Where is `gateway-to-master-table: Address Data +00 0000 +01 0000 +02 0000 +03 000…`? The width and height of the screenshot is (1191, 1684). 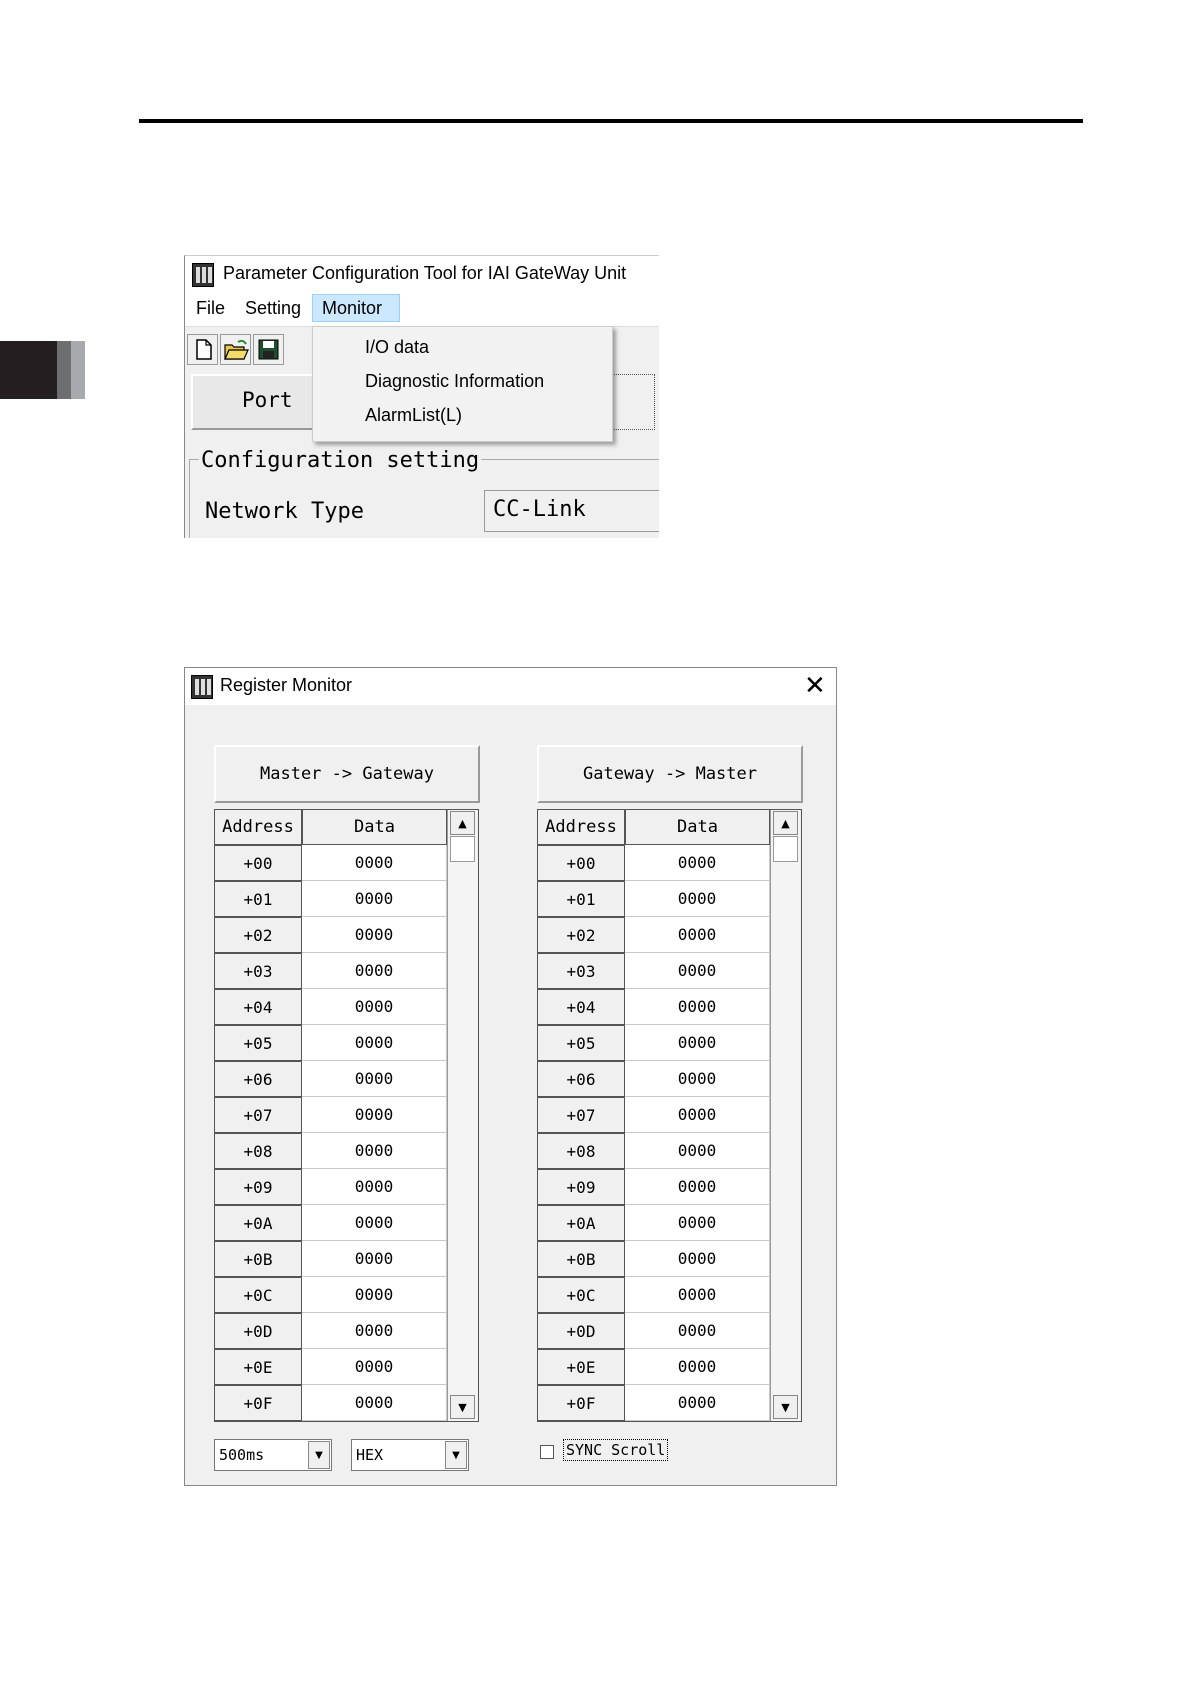 gateway-to-master-table: Address Data +00 0000 +01 0000 +02 0000 +03 000… is located at coordinates (669, 1115).